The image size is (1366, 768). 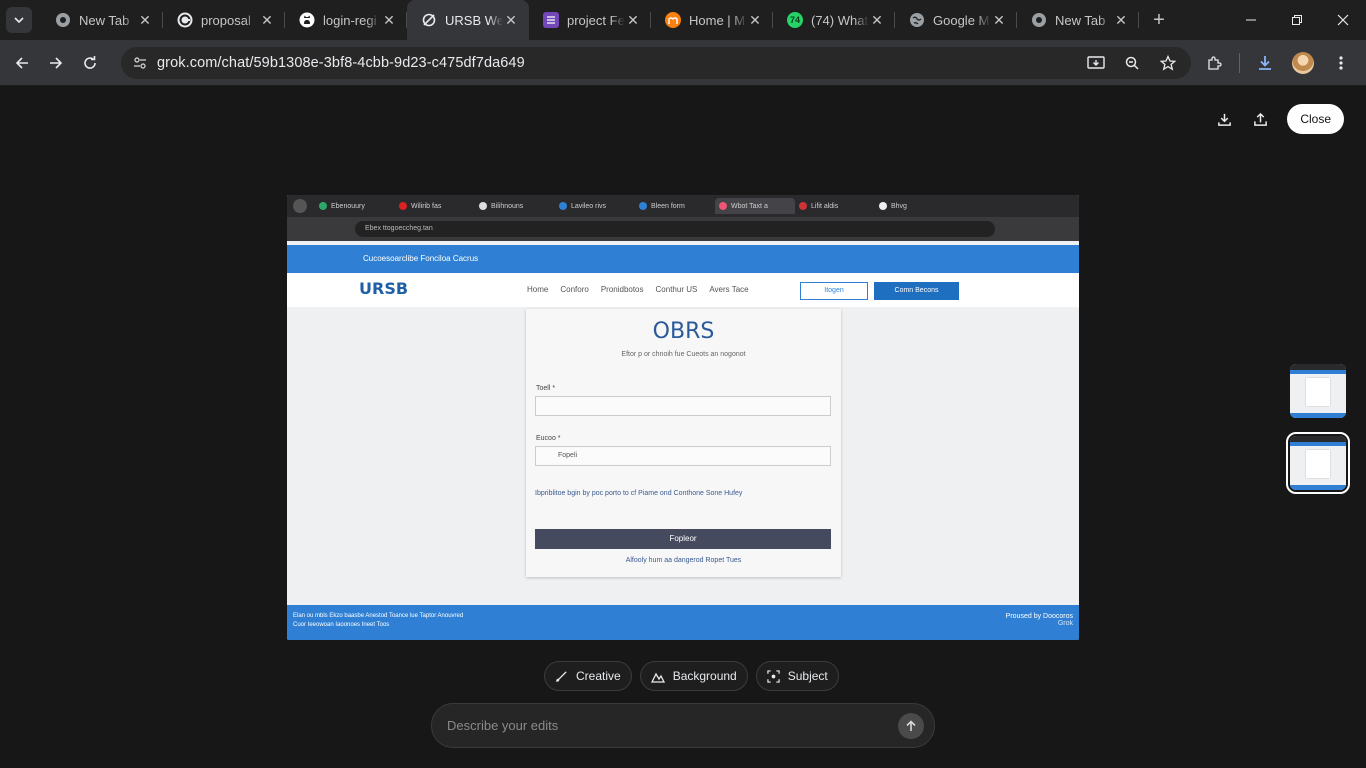 I want to click on preview-tab-label: Wilirib fas, so click(x=426, y=206).